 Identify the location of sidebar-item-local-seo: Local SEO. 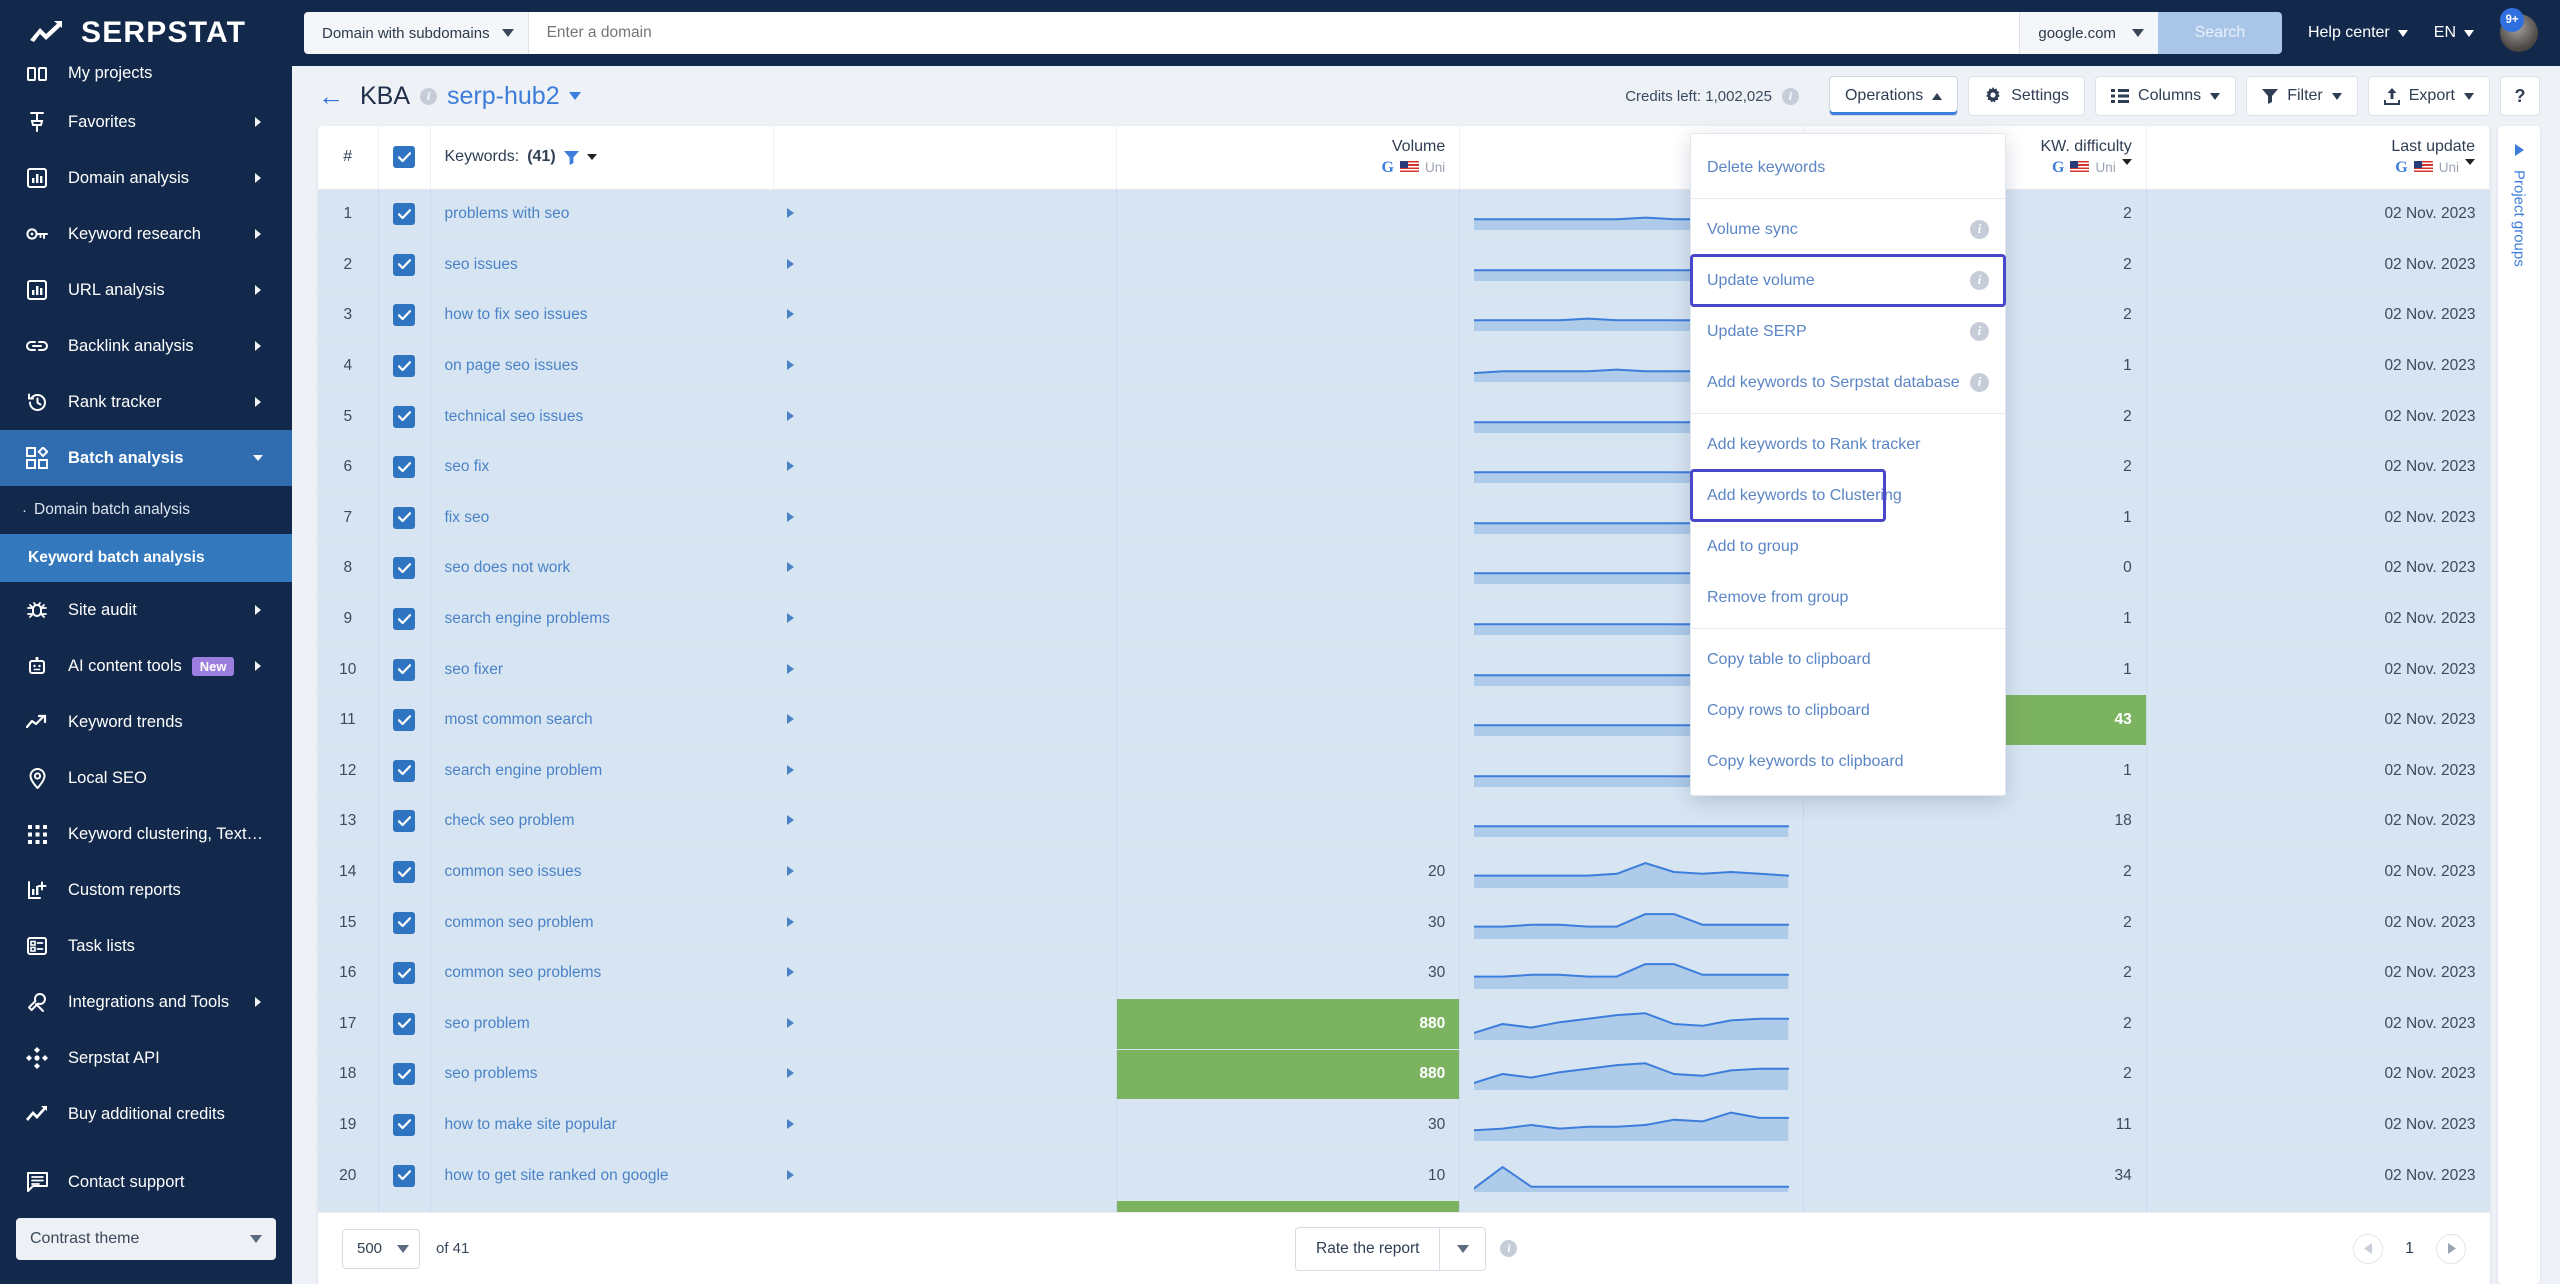
(146, 778).